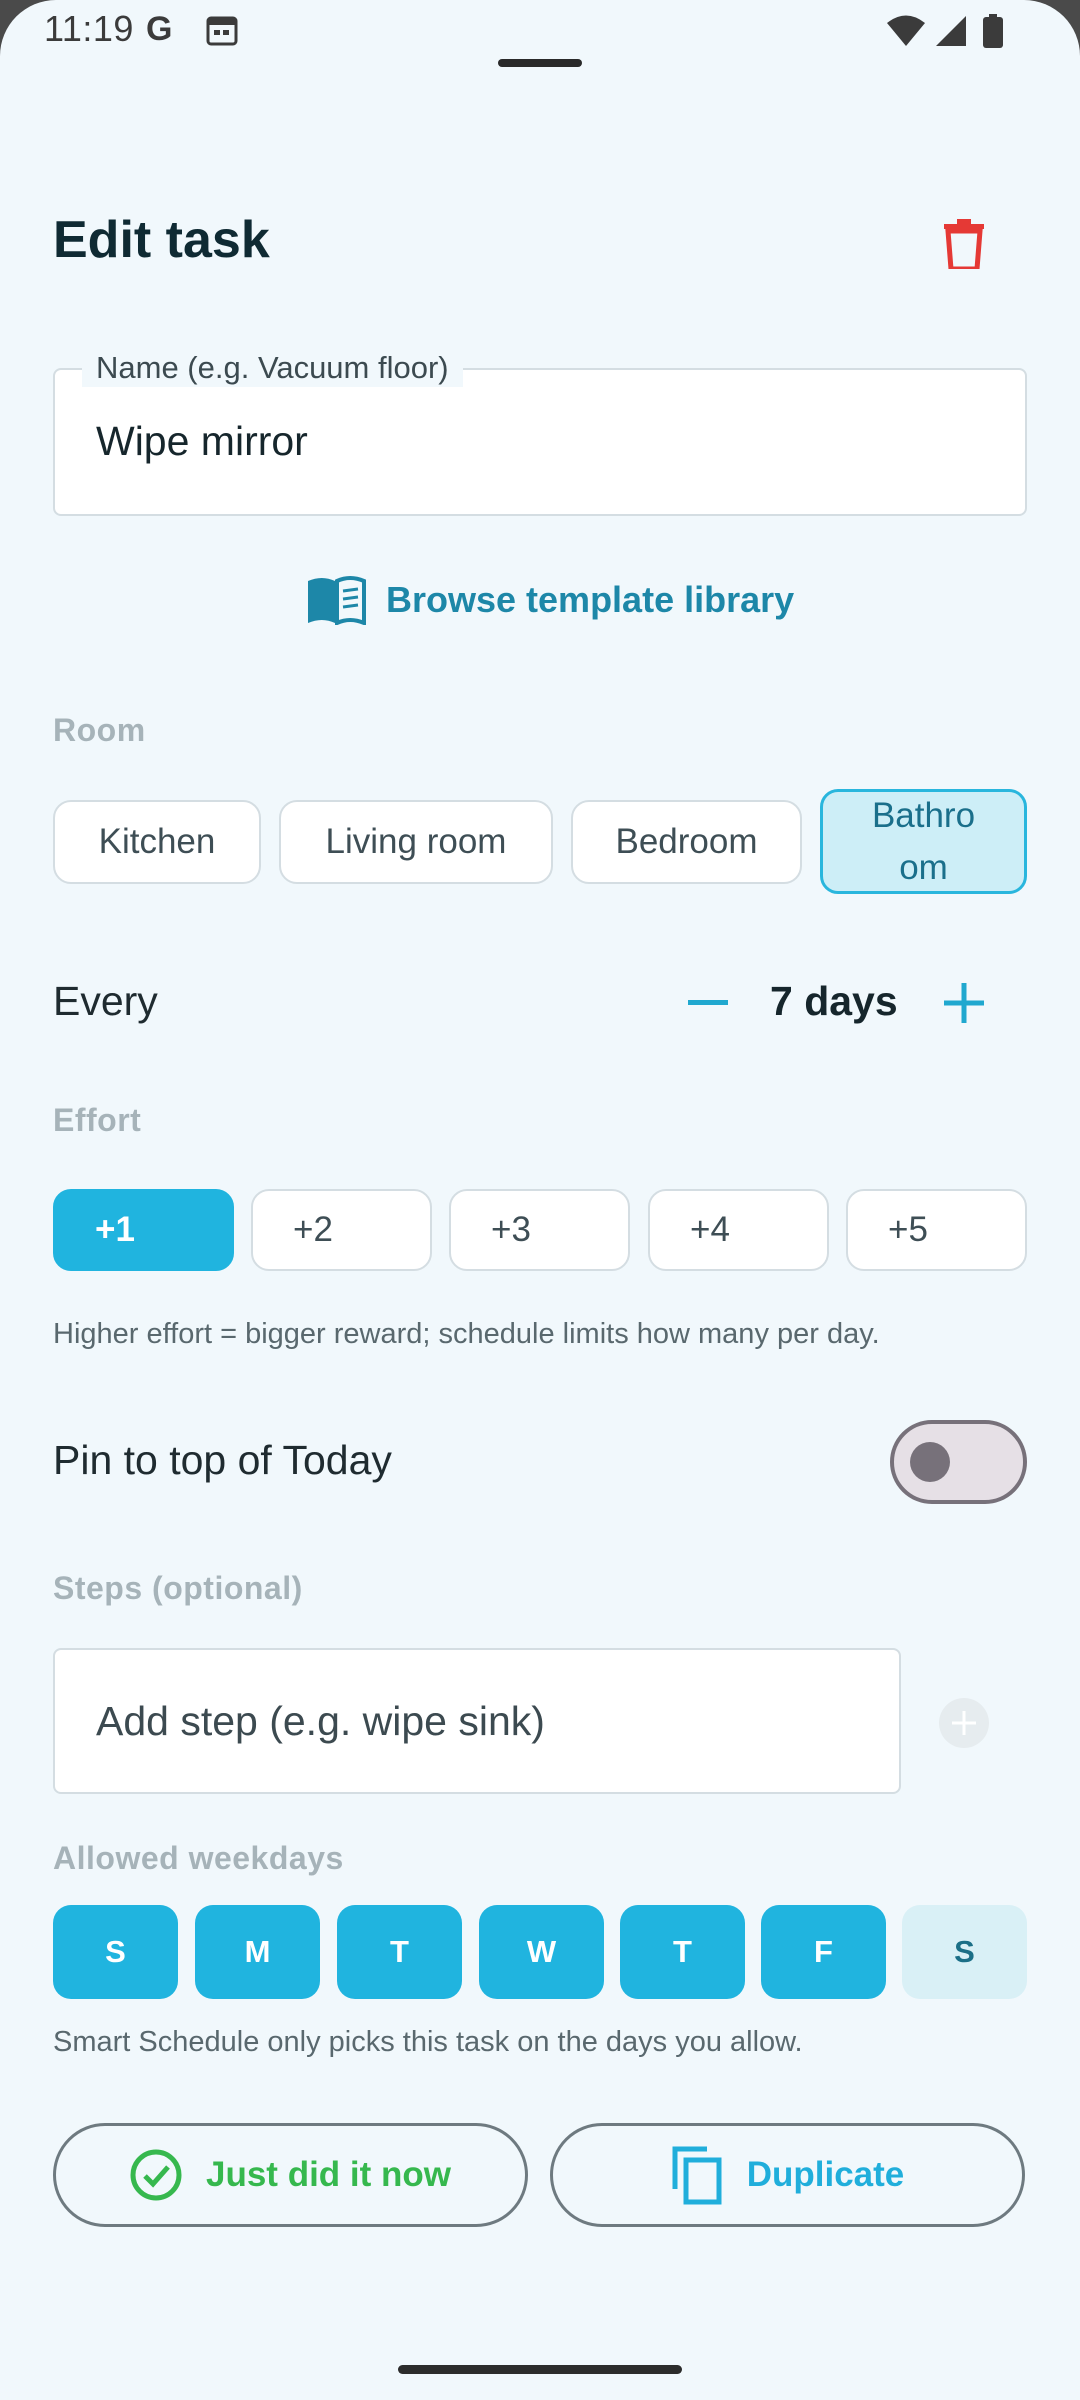  I want to click on pin-to-top-toggle, so click(958, 1462).